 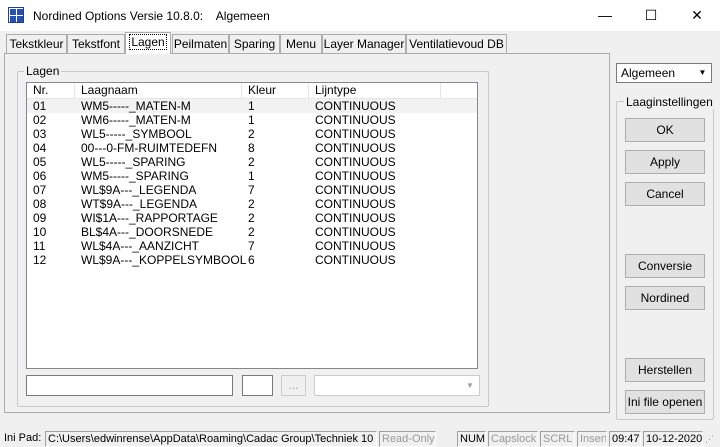 I want to click on tab-sparing: Sparing, so click(x=254, y=43).